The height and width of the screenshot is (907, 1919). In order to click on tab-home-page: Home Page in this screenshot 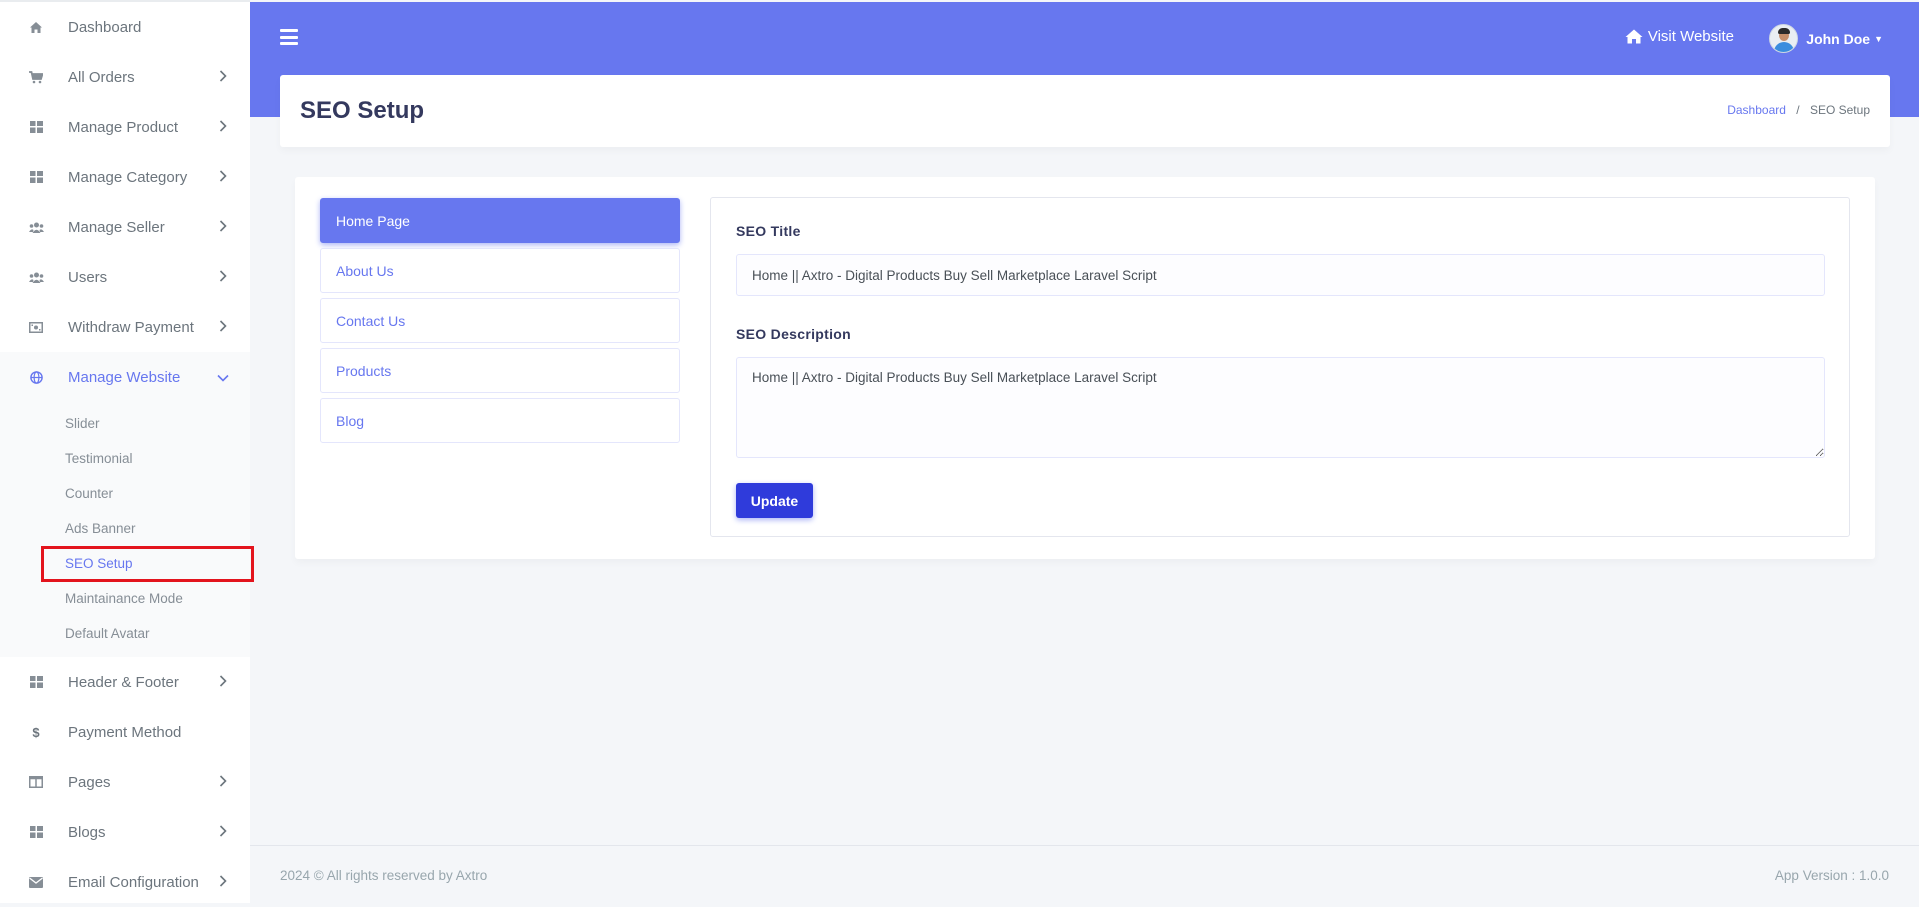, I will do `click(500, 220)`.